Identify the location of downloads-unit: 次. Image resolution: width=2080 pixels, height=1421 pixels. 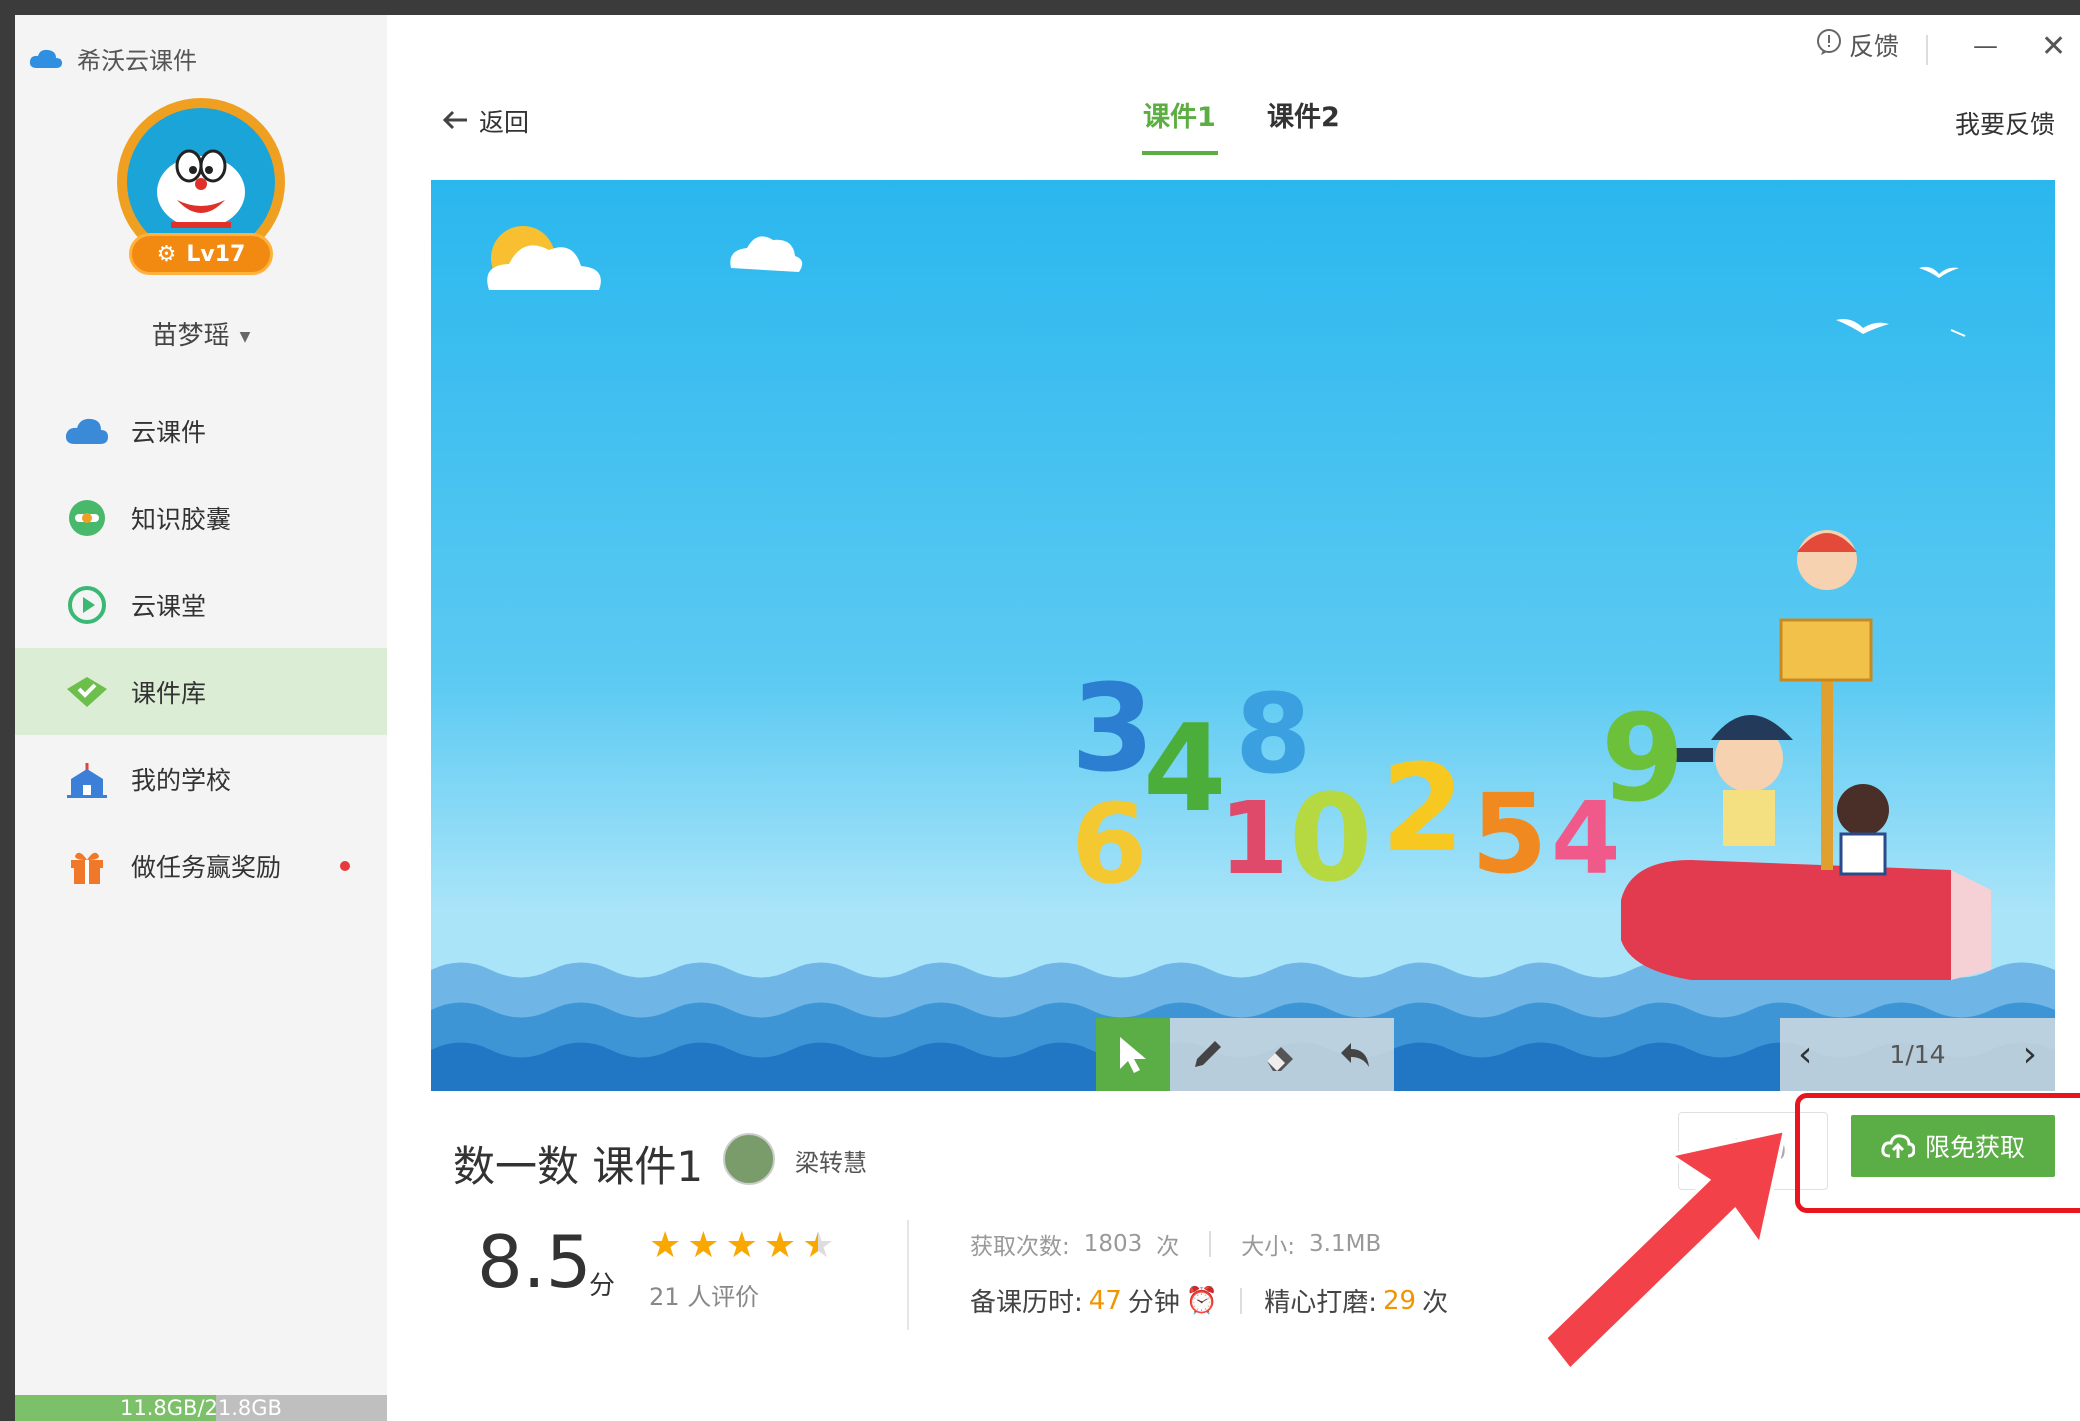
(1168, 1247).